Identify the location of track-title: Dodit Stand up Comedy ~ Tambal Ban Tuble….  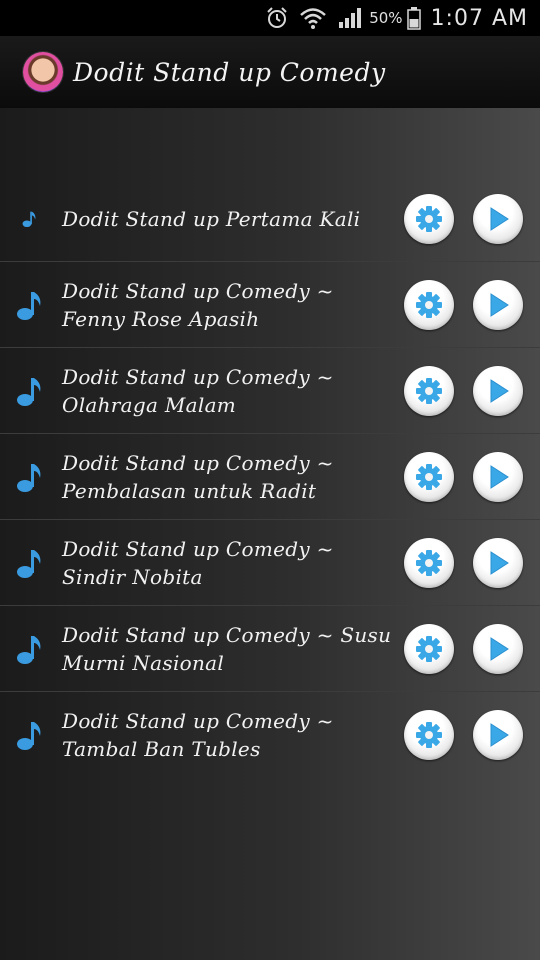
(198, 734).